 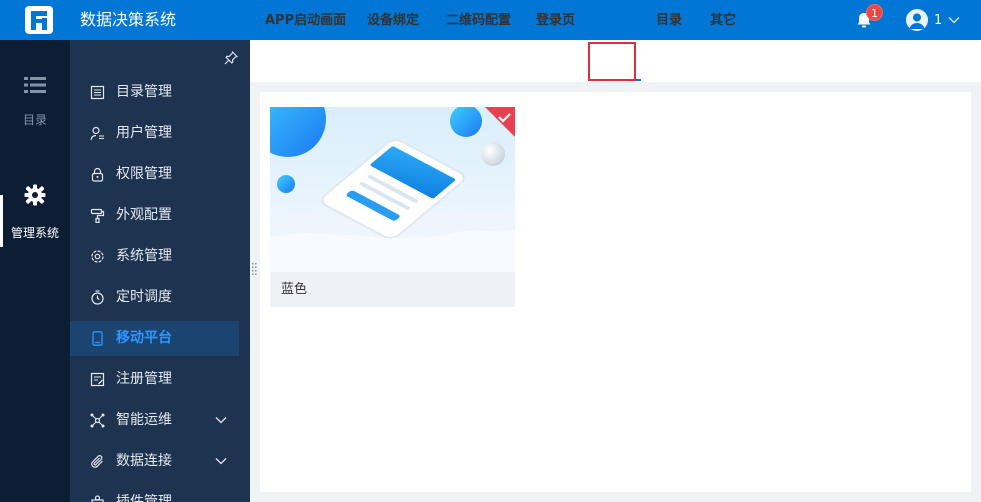 What do you see at coordinates (933, 20) in the screenshot?
I see `user-menu: 1` at bounding box center [933, 20].